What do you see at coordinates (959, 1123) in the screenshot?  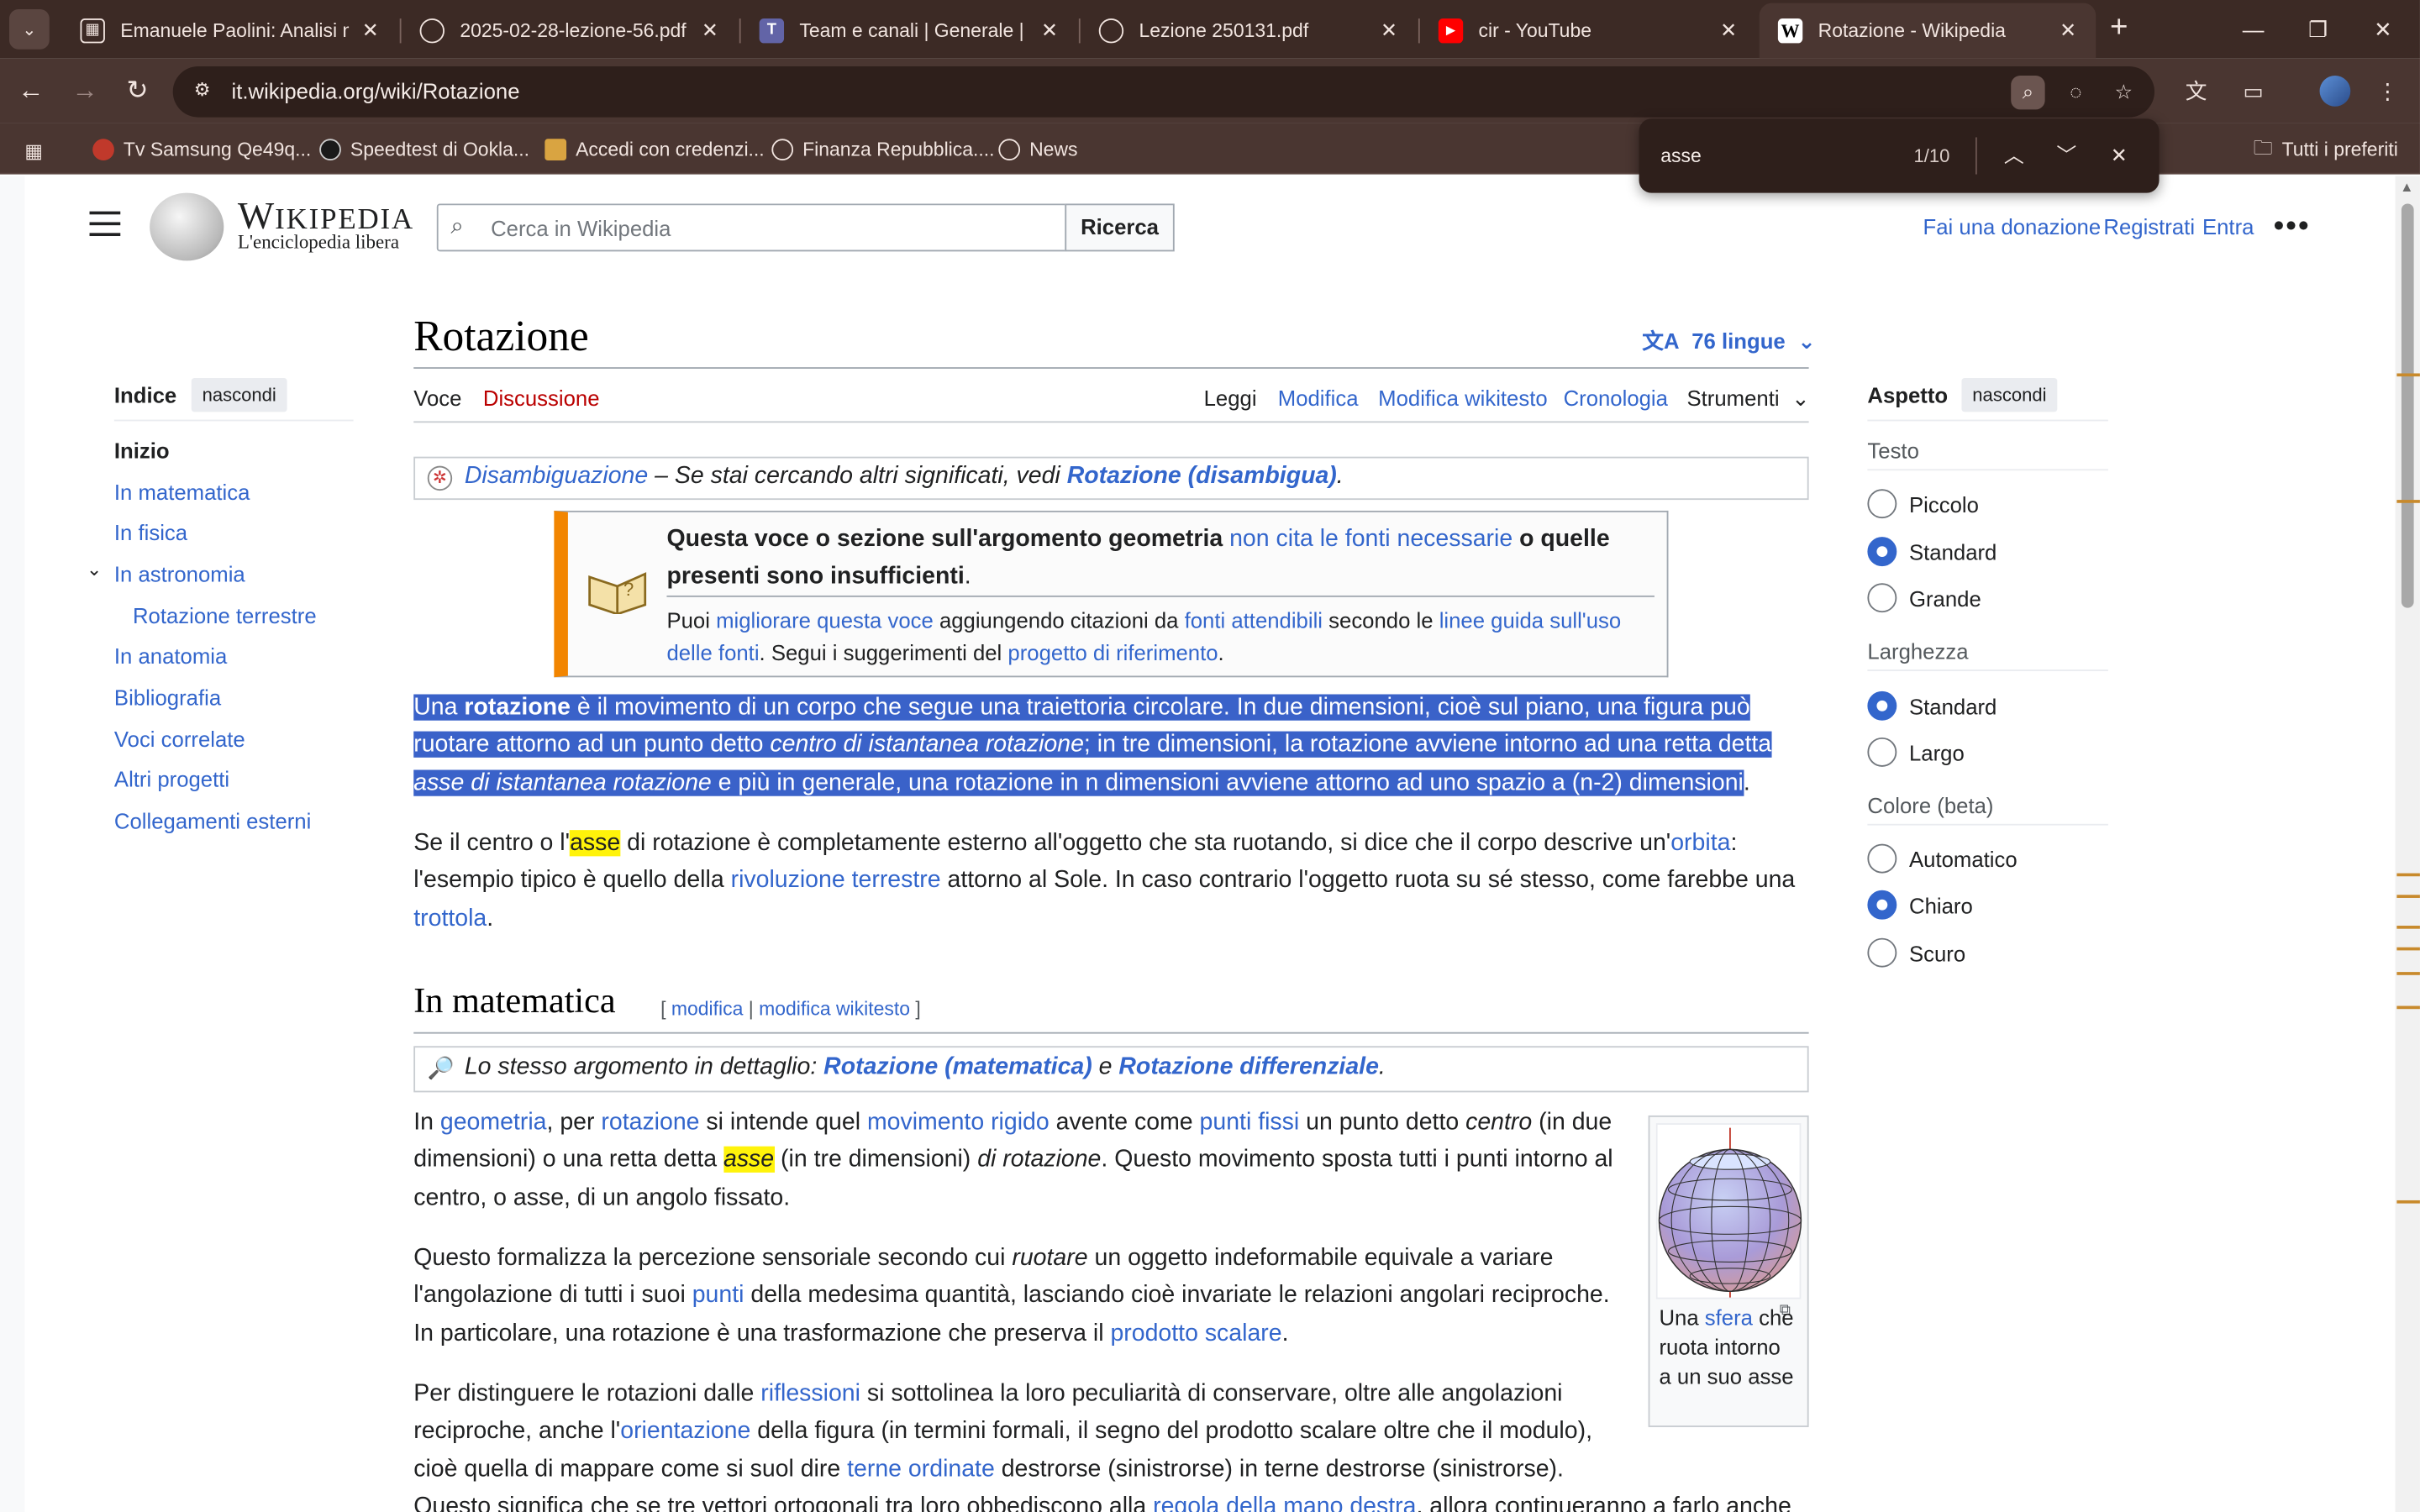 I see `movimento-rigido-link: movimento rigido` at bounding box center [959, 1123].